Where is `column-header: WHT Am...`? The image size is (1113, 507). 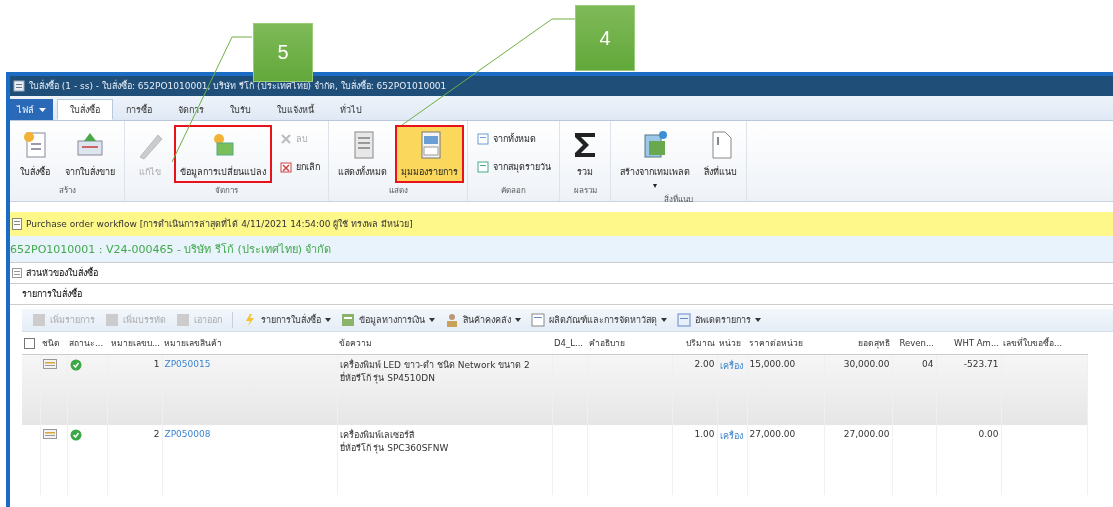 column-header: WHT Am... is located at coordinates (976, 343).